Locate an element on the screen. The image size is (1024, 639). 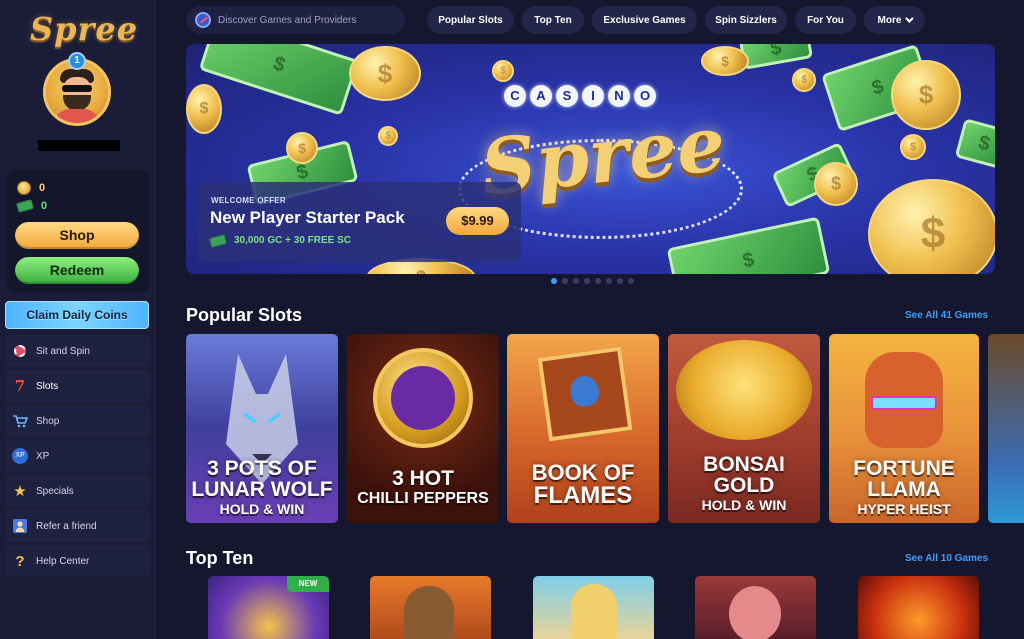
chilli-pepper-icon is located at coordinates (423, 398).